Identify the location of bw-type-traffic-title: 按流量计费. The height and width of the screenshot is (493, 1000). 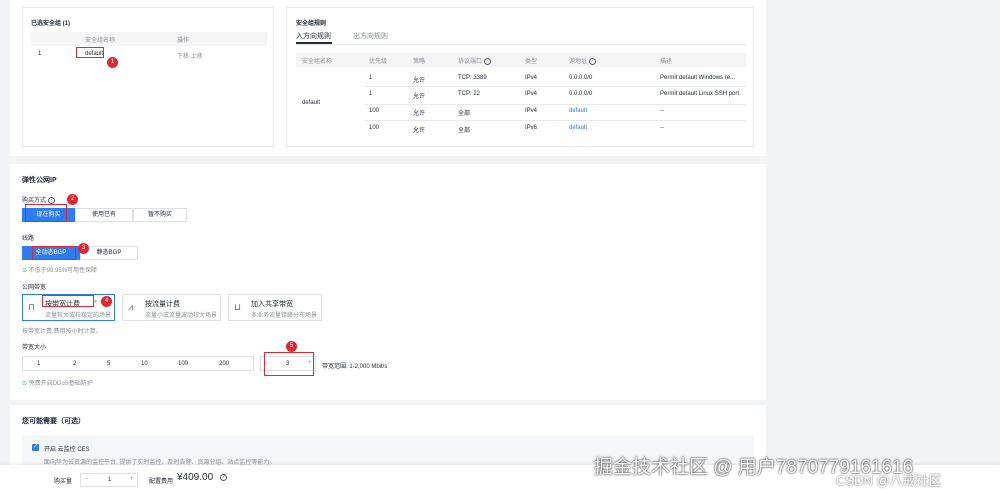
(162, 304).